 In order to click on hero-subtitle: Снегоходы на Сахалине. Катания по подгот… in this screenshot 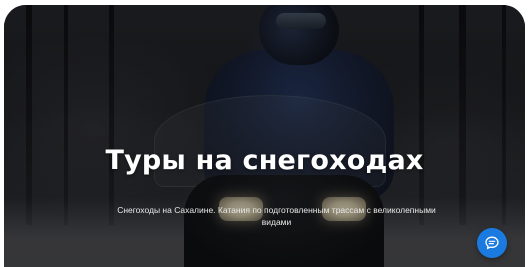, I will do `click(276, 216)`.